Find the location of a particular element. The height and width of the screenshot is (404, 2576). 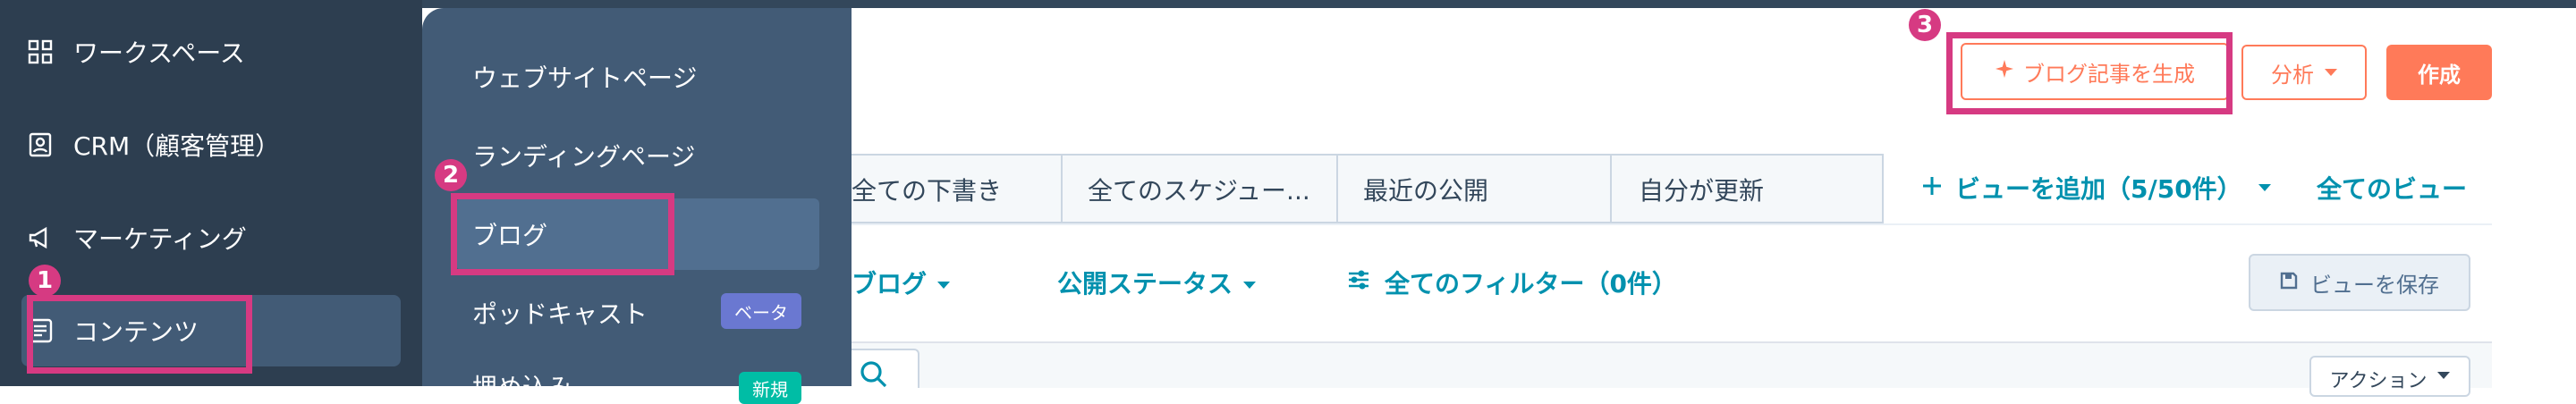

tab-label: 全ての下書き is located at coordinates (927, 191).